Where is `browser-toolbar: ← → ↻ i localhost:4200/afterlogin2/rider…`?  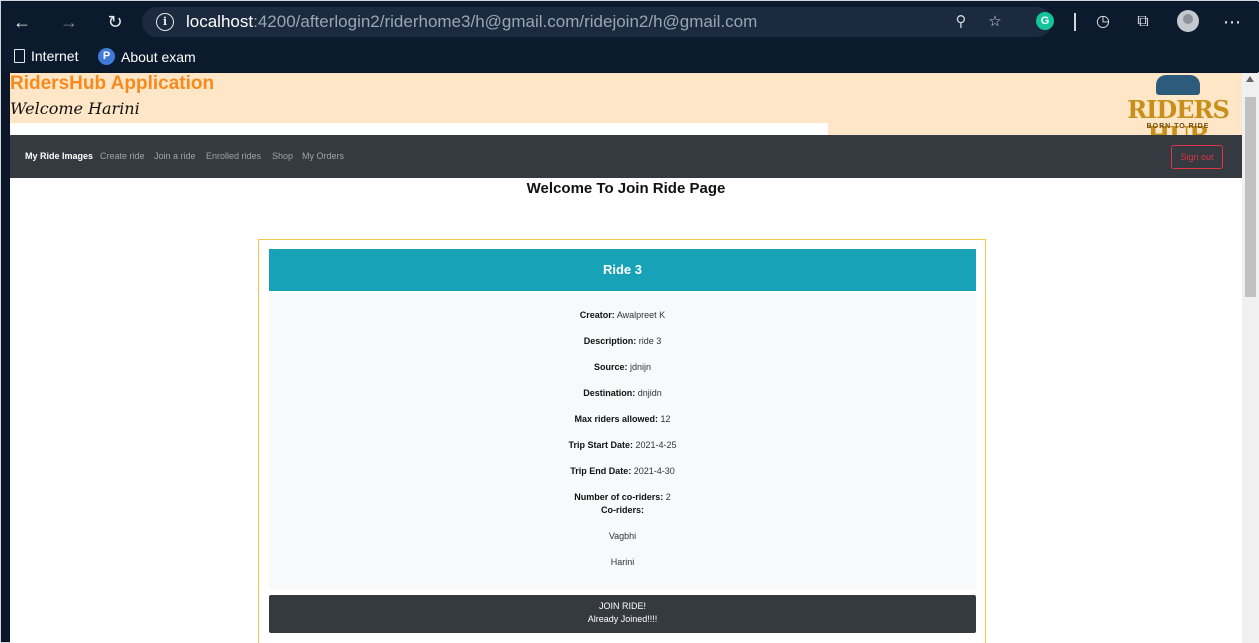
browser-toolbar: ← → ↻ i localhost:4200/afterlogin2/rider… is located at coordinates (630, 22).